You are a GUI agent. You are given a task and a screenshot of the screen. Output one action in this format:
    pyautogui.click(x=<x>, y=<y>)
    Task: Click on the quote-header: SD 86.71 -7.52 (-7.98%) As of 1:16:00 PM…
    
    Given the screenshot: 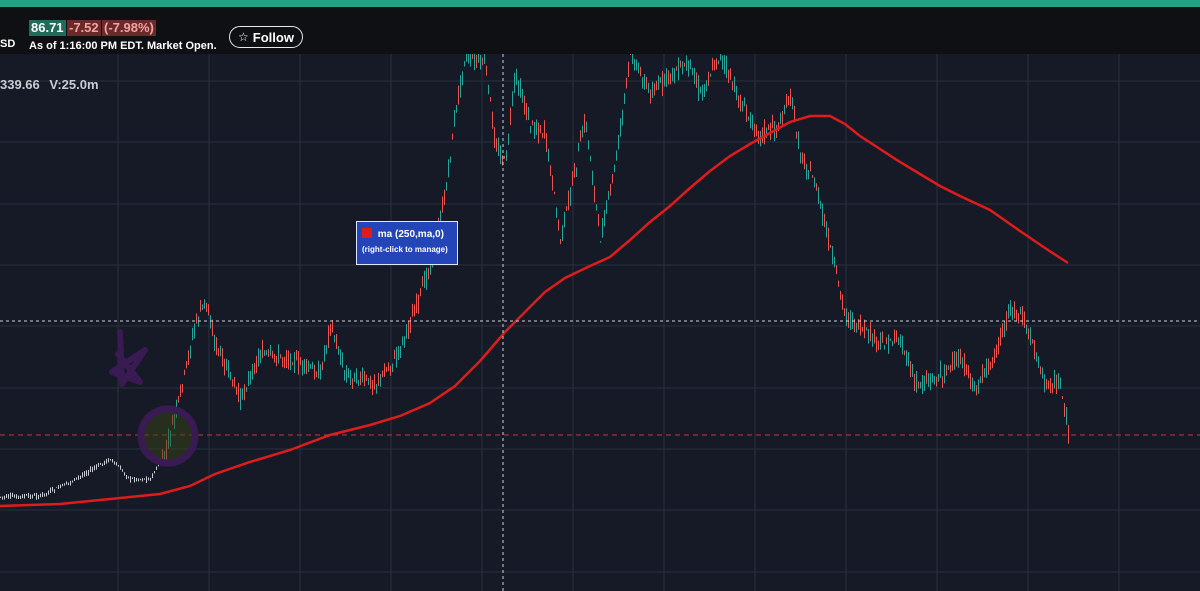 What is the action you would take?
    pyautogui.click(x=600, y=30)
    